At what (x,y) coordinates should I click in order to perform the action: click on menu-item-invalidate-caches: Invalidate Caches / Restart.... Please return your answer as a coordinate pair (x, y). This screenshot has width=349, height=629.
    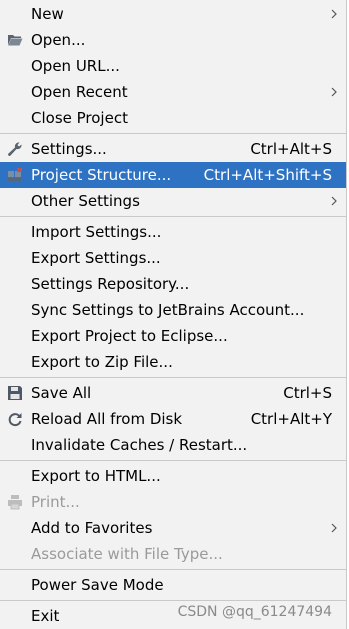
    Looking at the image, I should click on (173, 445).